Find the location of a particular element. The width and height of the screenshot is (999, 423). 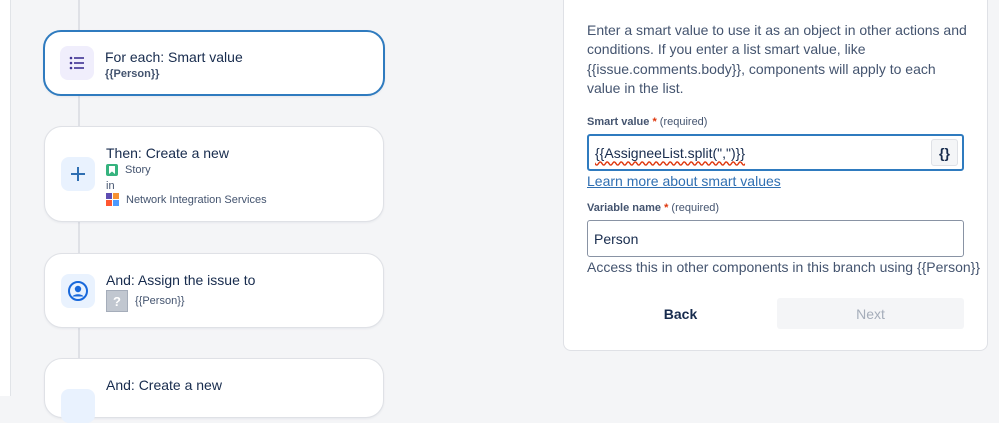

assign-issue-card: And: Assign the issue to ? {{Person}} is located at coordinates (214, 290).